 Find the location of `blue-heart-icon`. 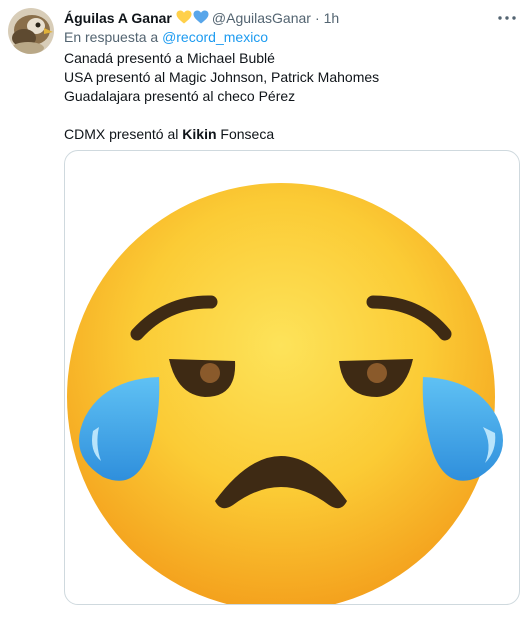

blue-heart-icon is located at coordinates (201, 18).